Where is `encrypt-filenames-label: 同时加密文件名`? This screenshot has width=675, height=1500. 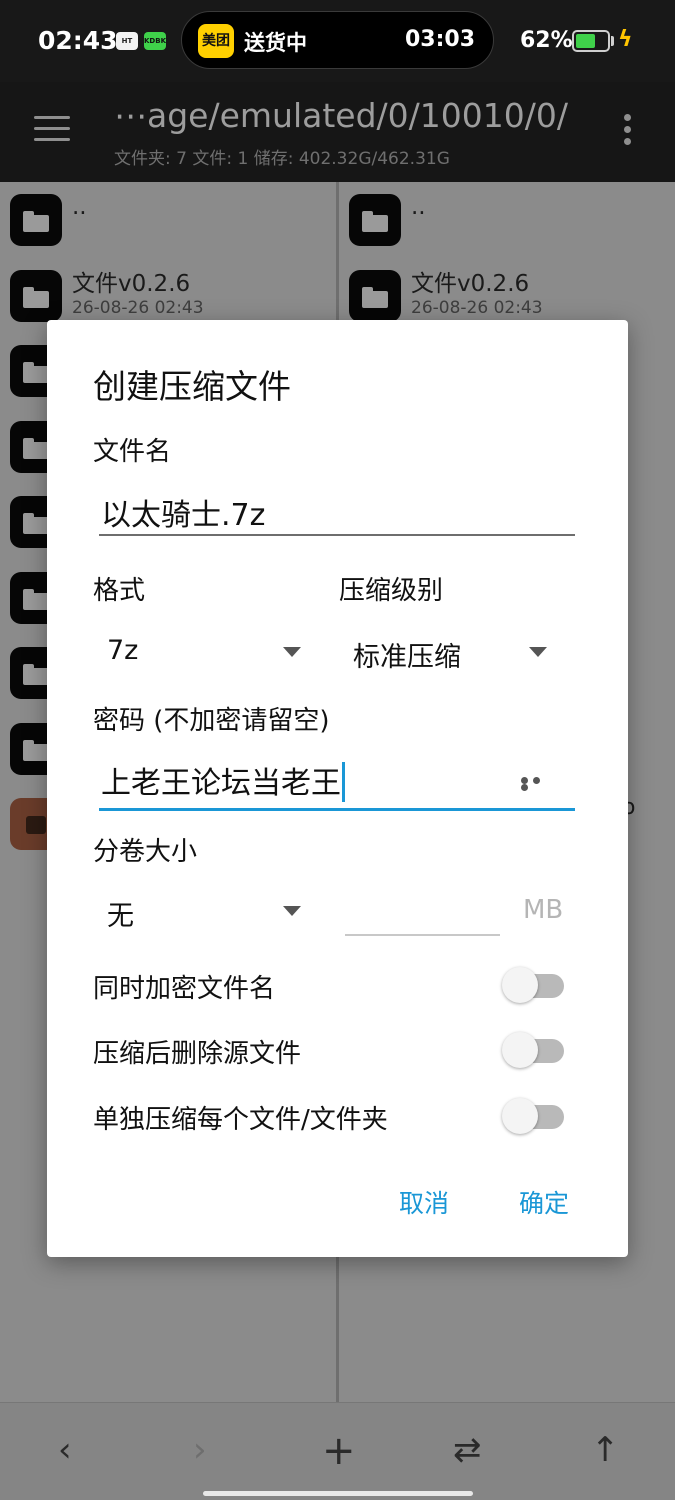
encrypt-filenames-label: 同时加密文件名 is located at coordinates (184, 989).